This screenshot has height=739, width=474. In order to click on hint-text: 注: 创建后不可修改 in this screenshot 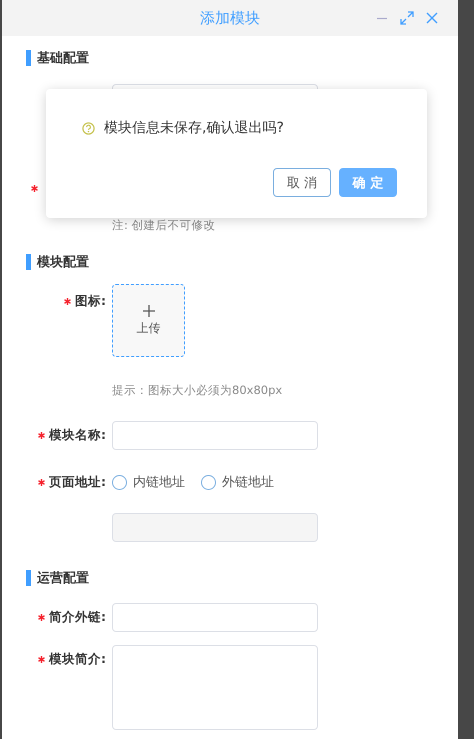, I will do `click(164, 225)`.